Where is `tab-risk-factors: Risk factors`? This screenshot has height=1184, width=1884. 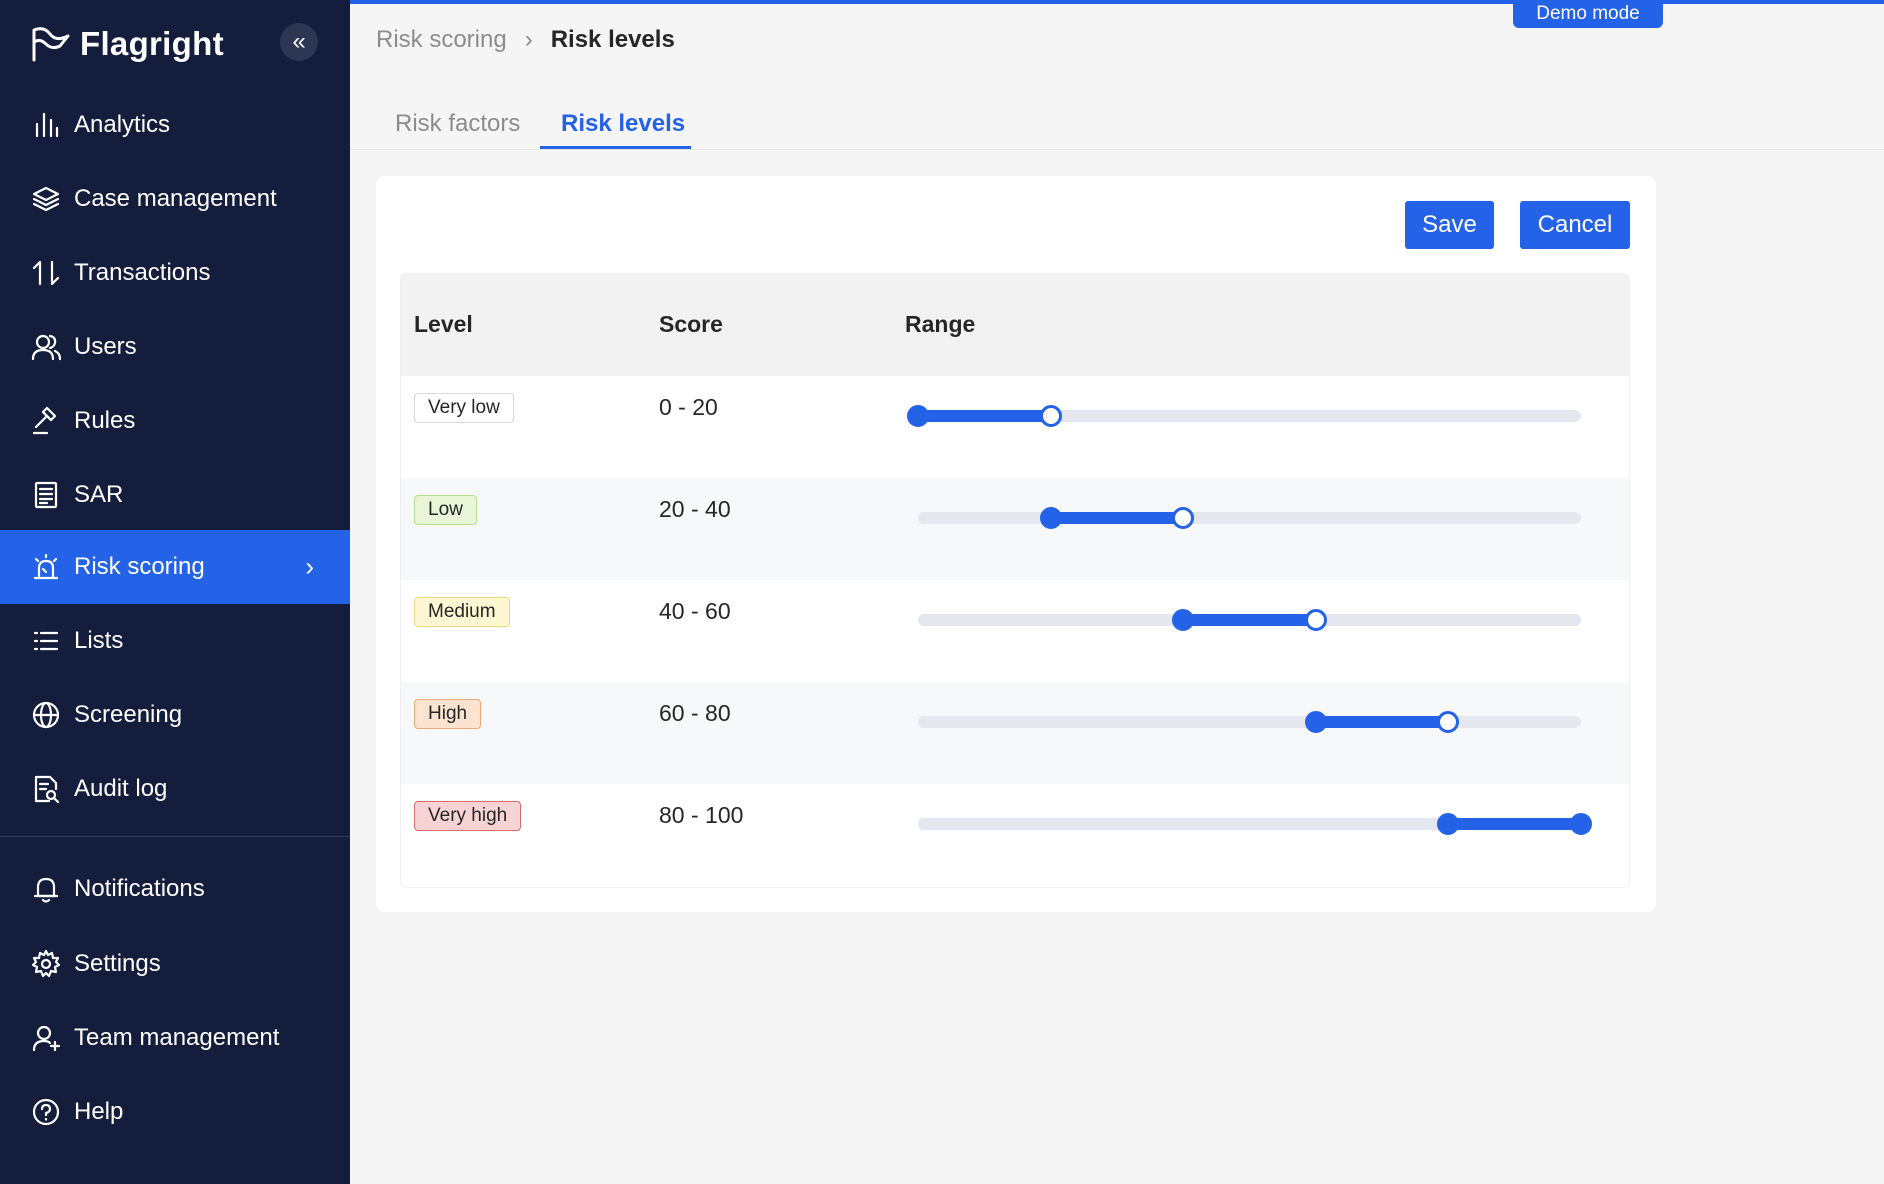 tab-risk-factors: Risk factors is located at coordinates (457, 124).